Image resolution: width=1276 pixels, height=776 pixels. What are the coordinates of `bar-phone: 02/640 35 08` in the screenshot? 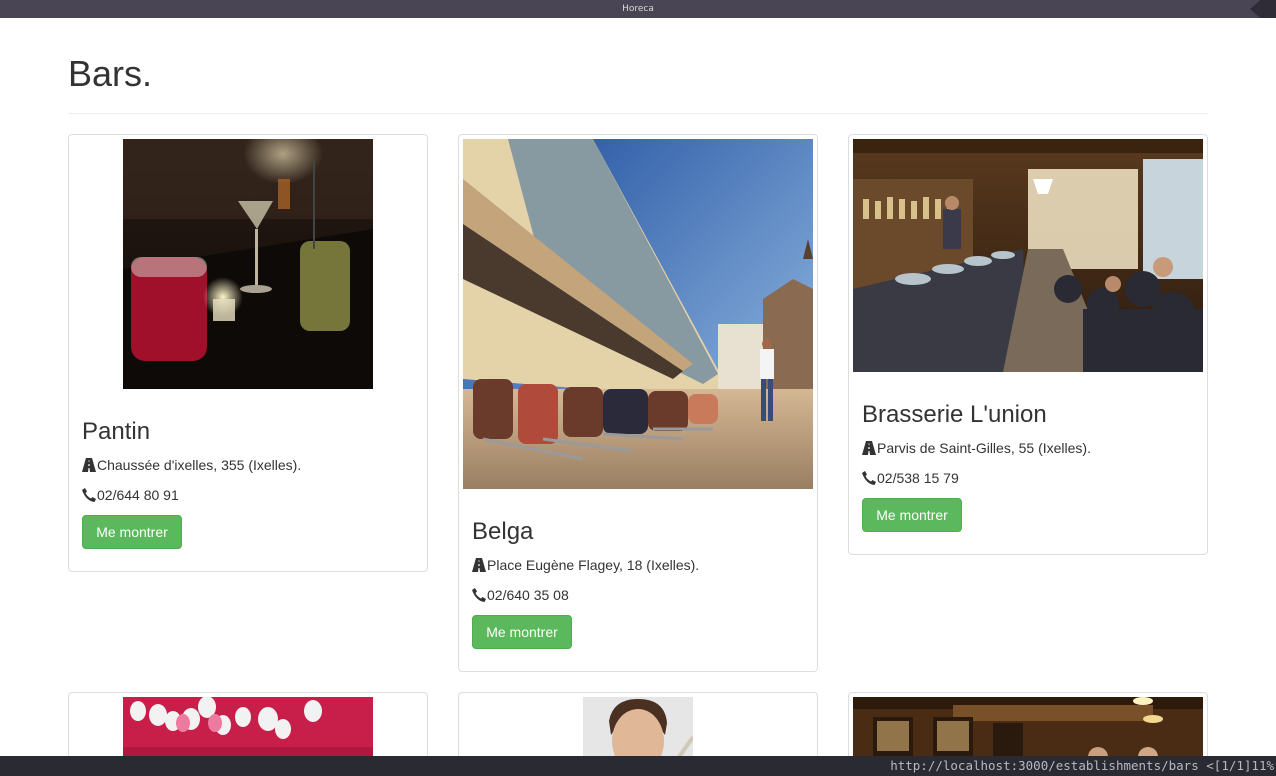 It's located at (520, 595).